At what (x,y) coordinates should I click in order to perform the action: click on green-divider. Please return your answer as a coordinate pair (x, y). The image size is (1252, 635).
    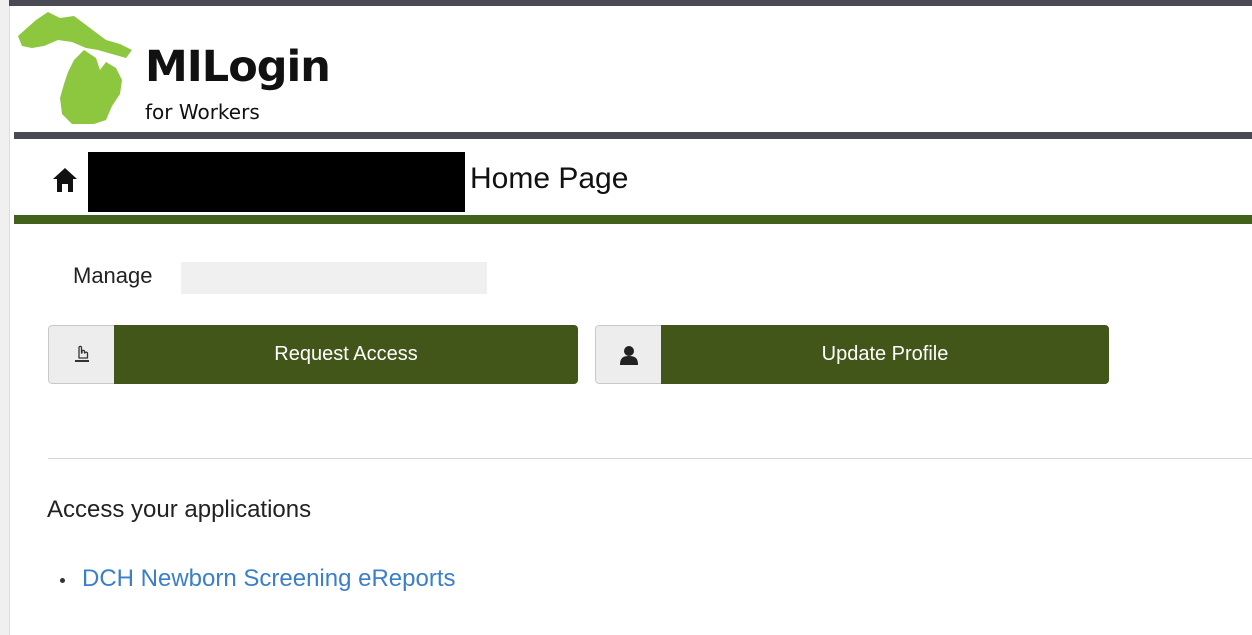
    Looking at the image, I should click on (633, 219).